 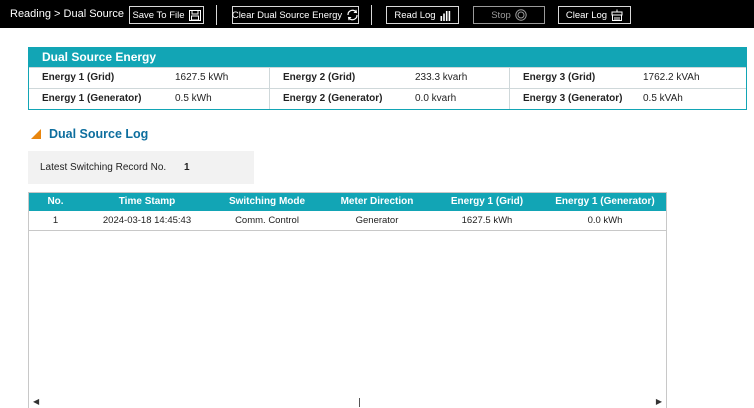 What do you see at coordinates (671, 77) in the screenshot?
I see `energy-value: 1762.2 kVAh` at bounding box center [671, 77].